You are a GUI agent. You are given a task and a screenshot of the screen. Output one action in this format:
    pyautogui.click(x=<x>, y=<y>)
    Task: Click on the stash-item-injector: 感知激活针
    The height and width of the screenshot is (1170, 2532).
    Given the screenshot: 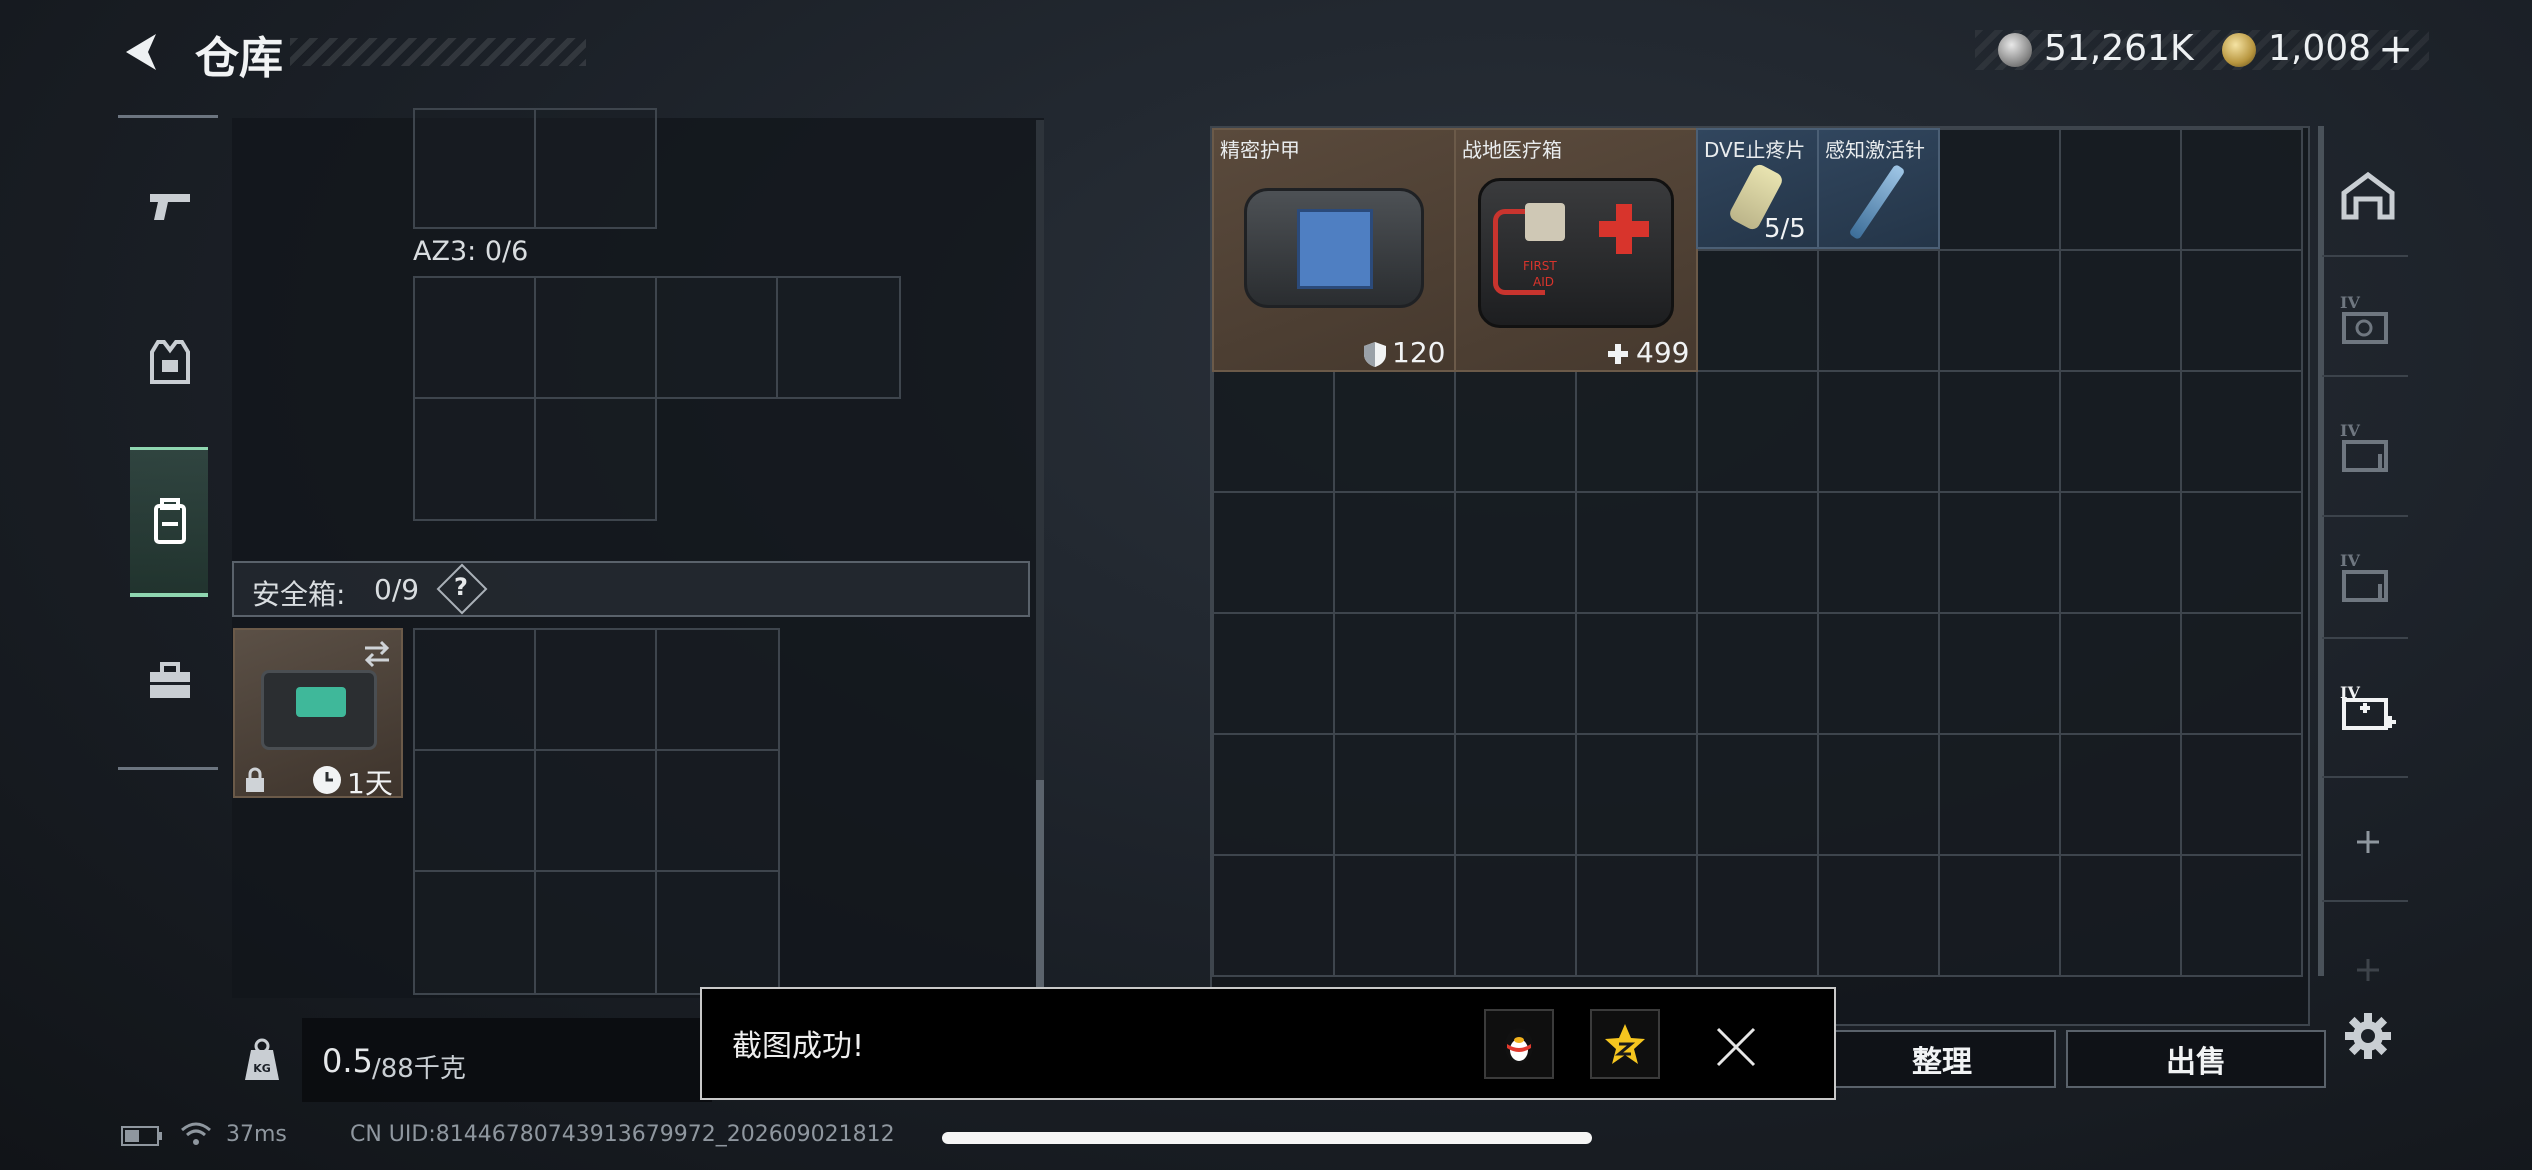 What is the action you would take?
    pyautogui.click(x=1878, y=188)
    